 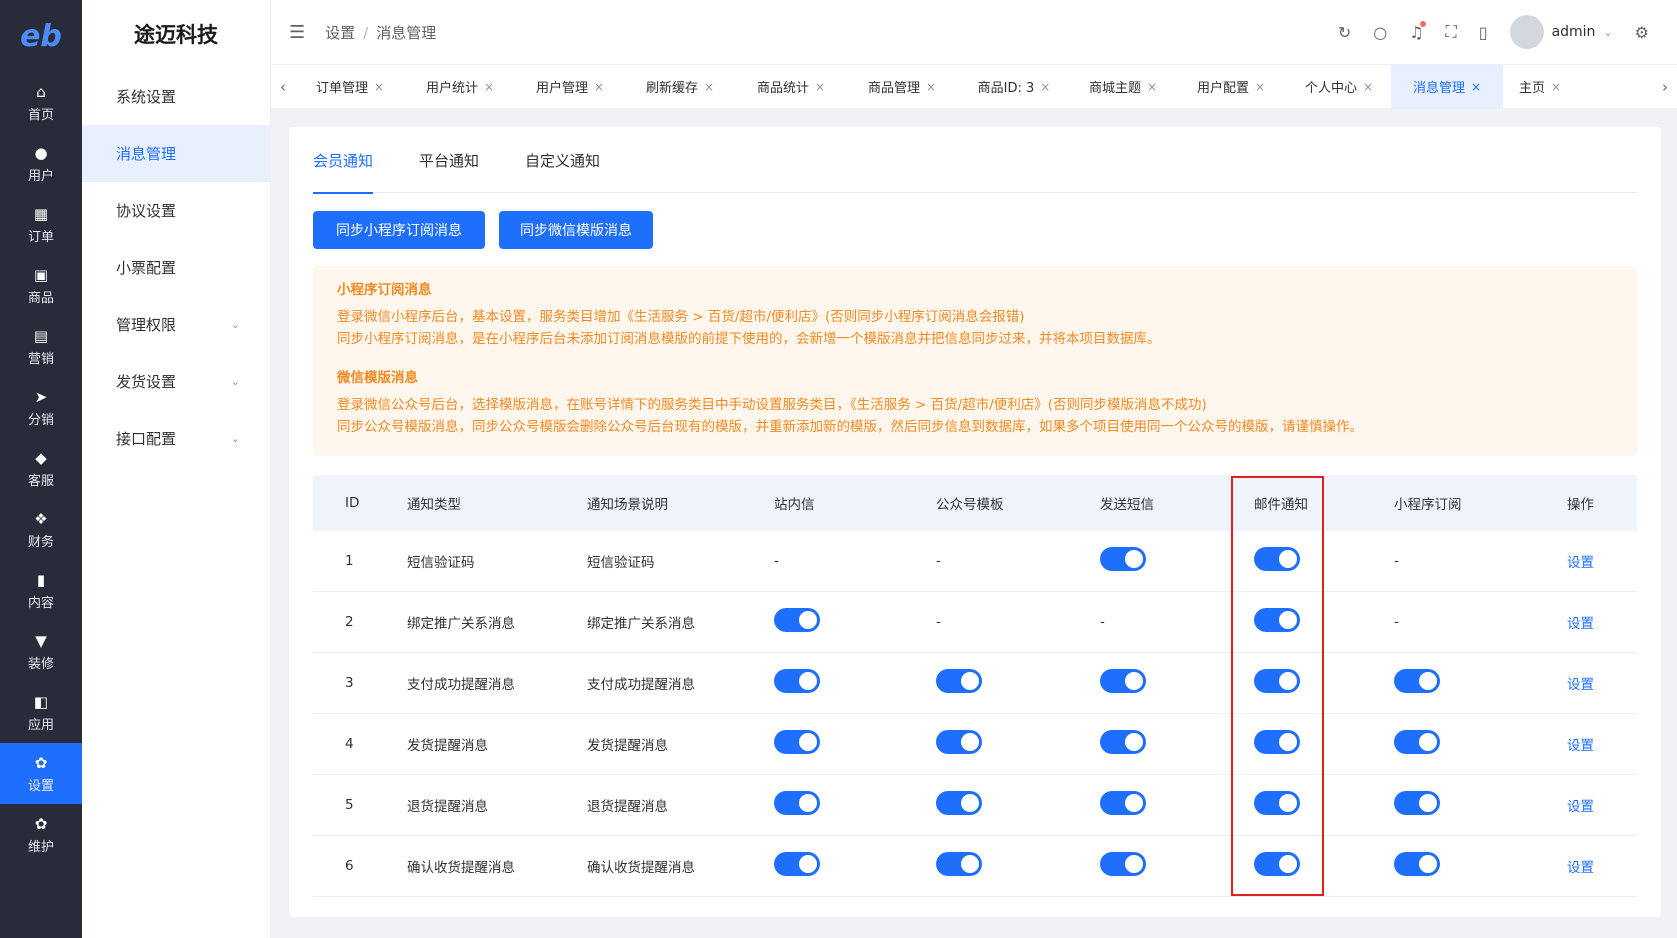 What do you see at coordinates (576, 230) in the screenshot?
I see `sync-wechat-template-button: 同步微信模版消息` at bounding box center [576, 230].